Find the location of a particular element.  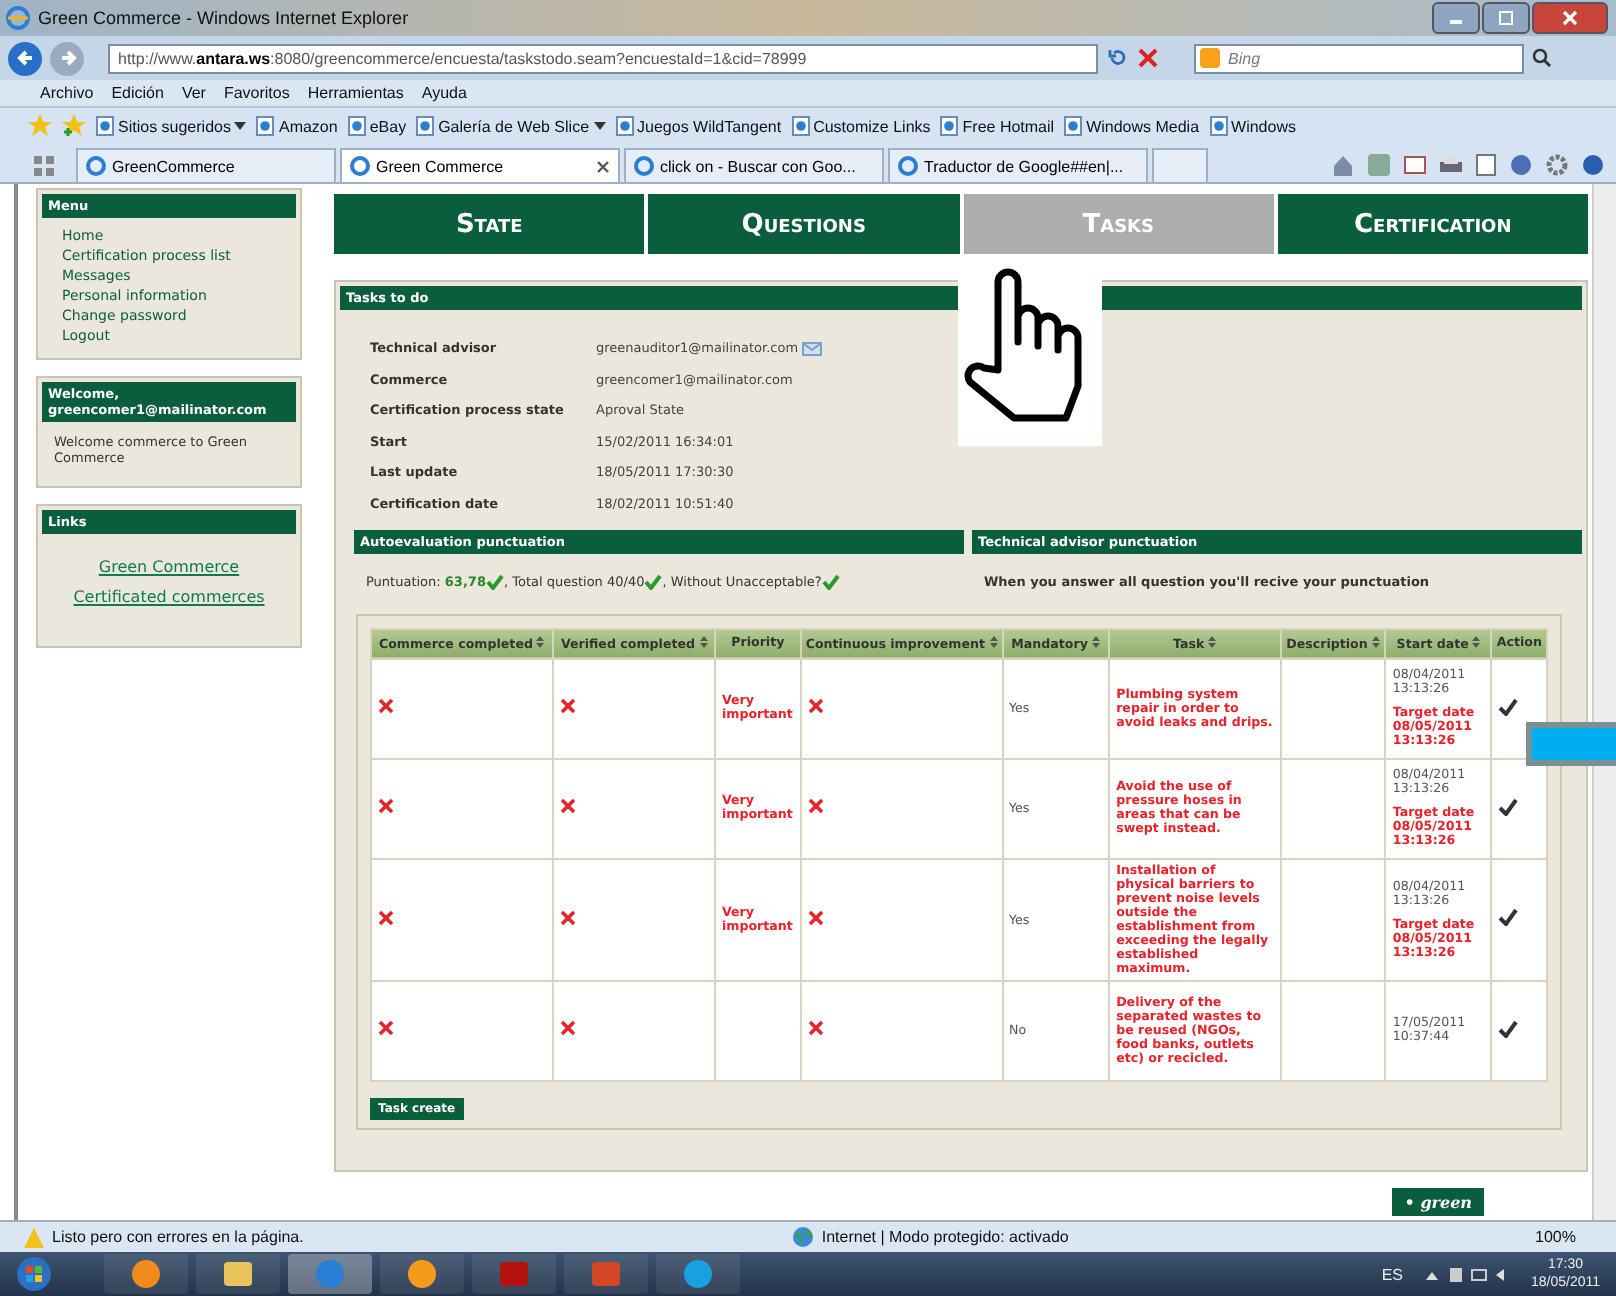

zoom-button: 100% is located at coordinates (1555, 1237).